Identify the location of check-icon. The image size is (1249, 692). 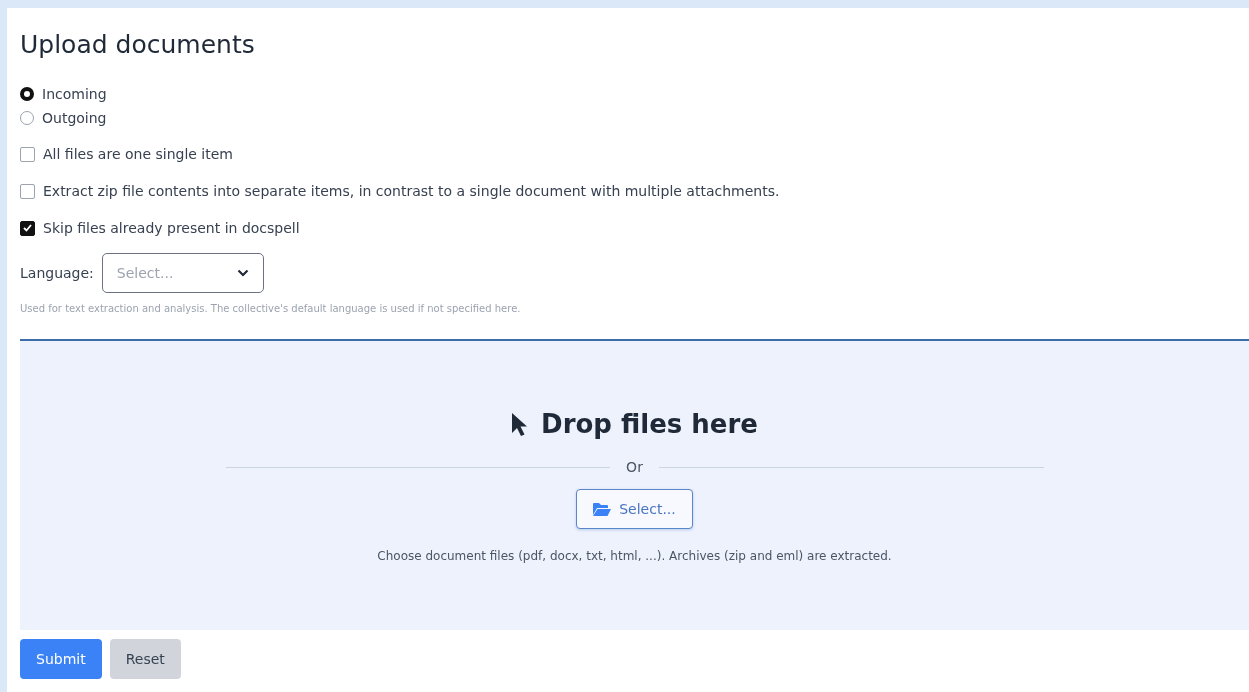
(27, 228).